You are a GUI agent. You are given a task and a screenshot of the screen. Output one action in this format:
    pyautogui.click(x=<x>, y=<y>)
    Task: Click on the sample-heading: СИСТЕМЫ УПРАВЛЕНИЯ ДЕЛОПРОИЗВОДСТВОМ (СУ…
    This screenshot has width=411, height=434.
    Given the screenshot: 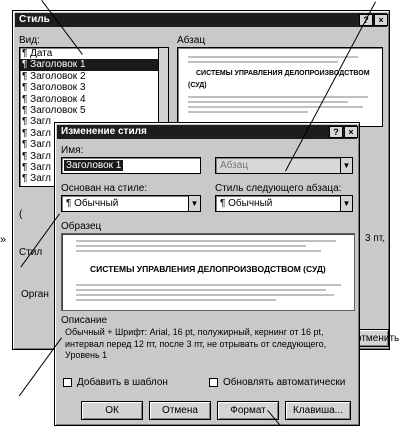 What is the action you would take?
    pyautogui.click(x=208, y=269)
    